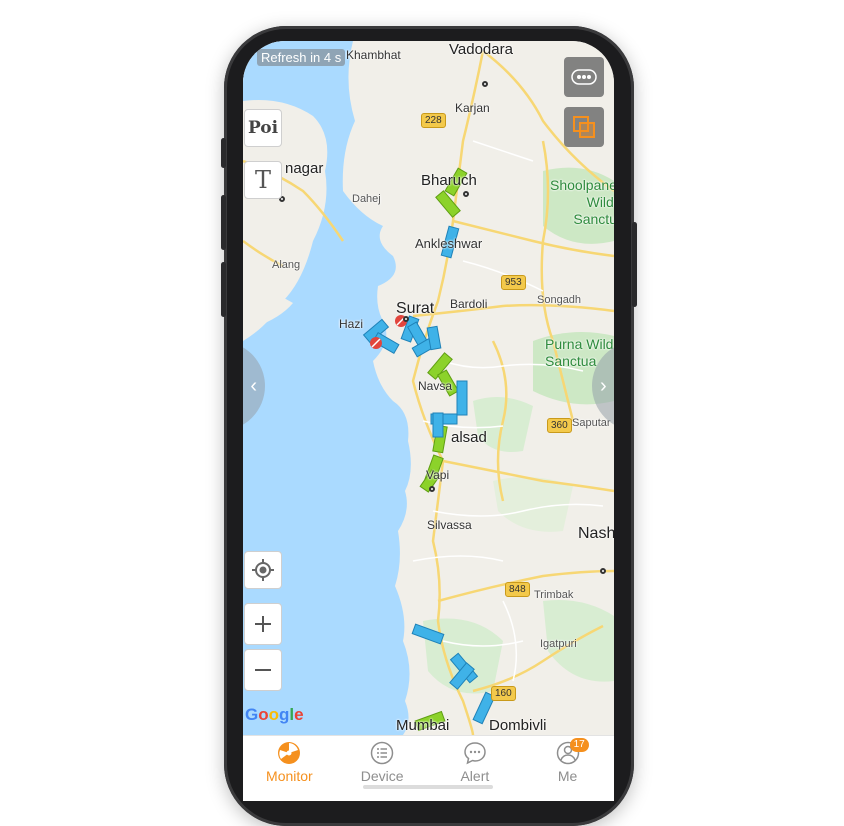 The height and width of the screenshot is (826, 844). What do you see at coordinates (518, 725) in the screenshot?
I see `map-label-dombivli: Dombivli` at bounding box center [518, 725].